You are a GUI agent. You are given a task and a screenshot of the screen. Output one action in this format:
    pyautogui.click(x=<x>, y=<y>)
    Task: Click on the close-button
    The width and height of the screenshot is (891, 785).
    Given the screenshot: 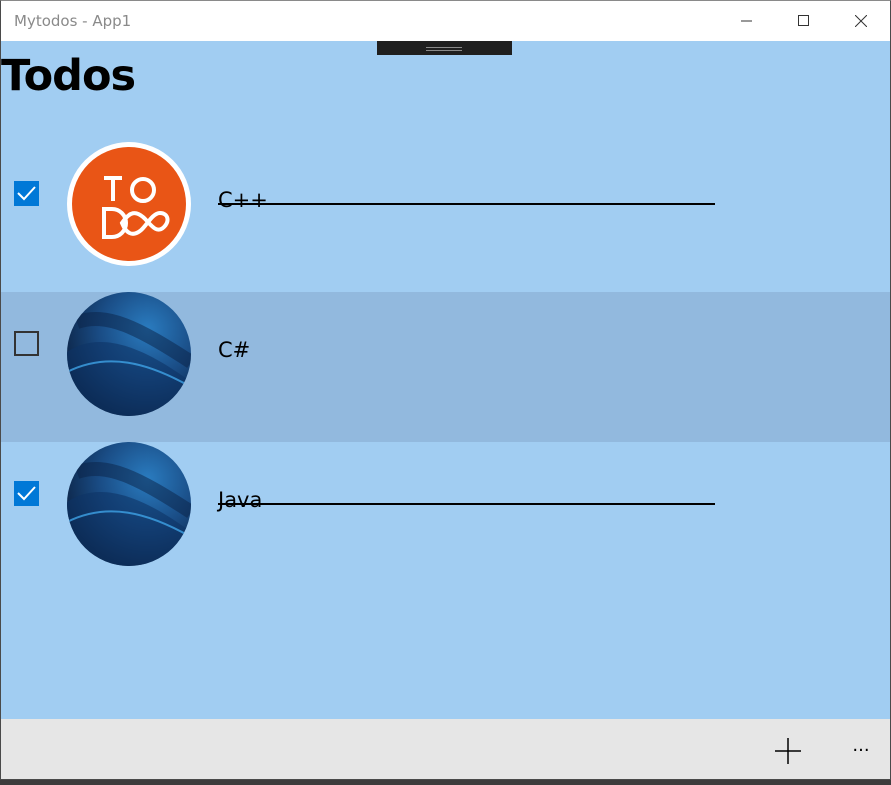 What is the action you would take?
    pyautogui.click(x=861, y=21)
    